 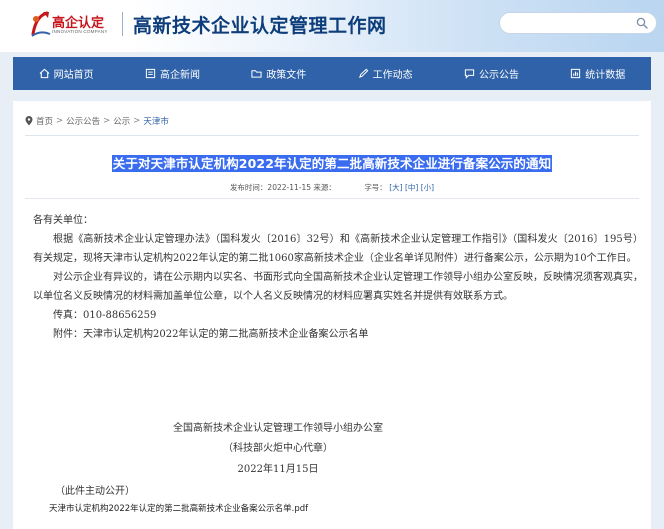 What do you see at coordinates (211, 334) in the screenshot?
I see `attachment-line: 附件：天津市认定机构2022年认定的第二批高新技术企业备案公示名单` at bounding box center [211, 334].